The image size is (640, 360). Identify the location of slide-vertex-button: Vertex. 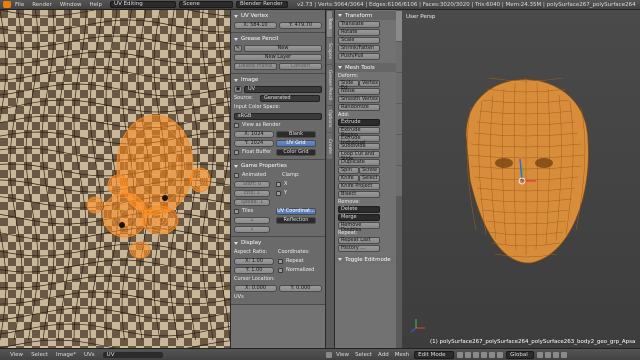
(369, 83).